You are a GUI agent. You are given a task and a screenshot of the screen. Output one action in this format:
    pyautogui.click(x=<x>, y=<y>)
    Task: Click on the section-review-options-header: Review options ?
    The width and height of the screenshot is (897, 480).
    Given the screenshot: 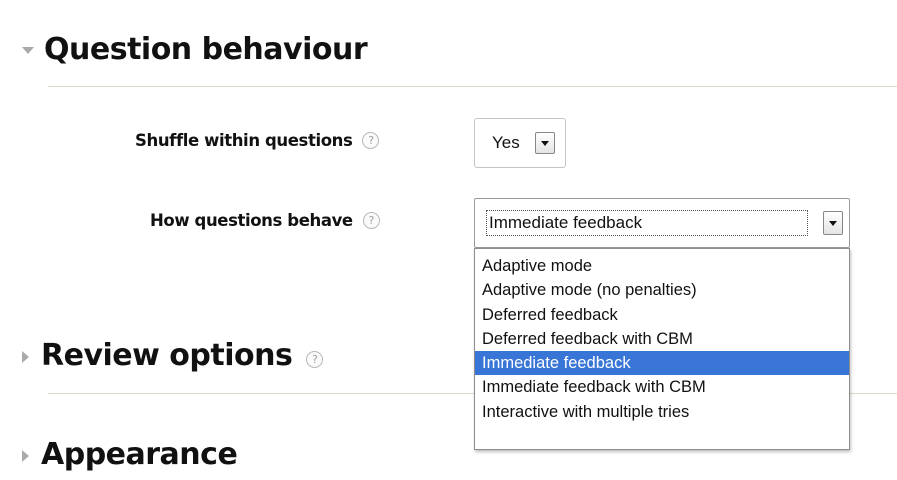 What is the action you would take?
    pyautogui.click(x=173, y=355)
    